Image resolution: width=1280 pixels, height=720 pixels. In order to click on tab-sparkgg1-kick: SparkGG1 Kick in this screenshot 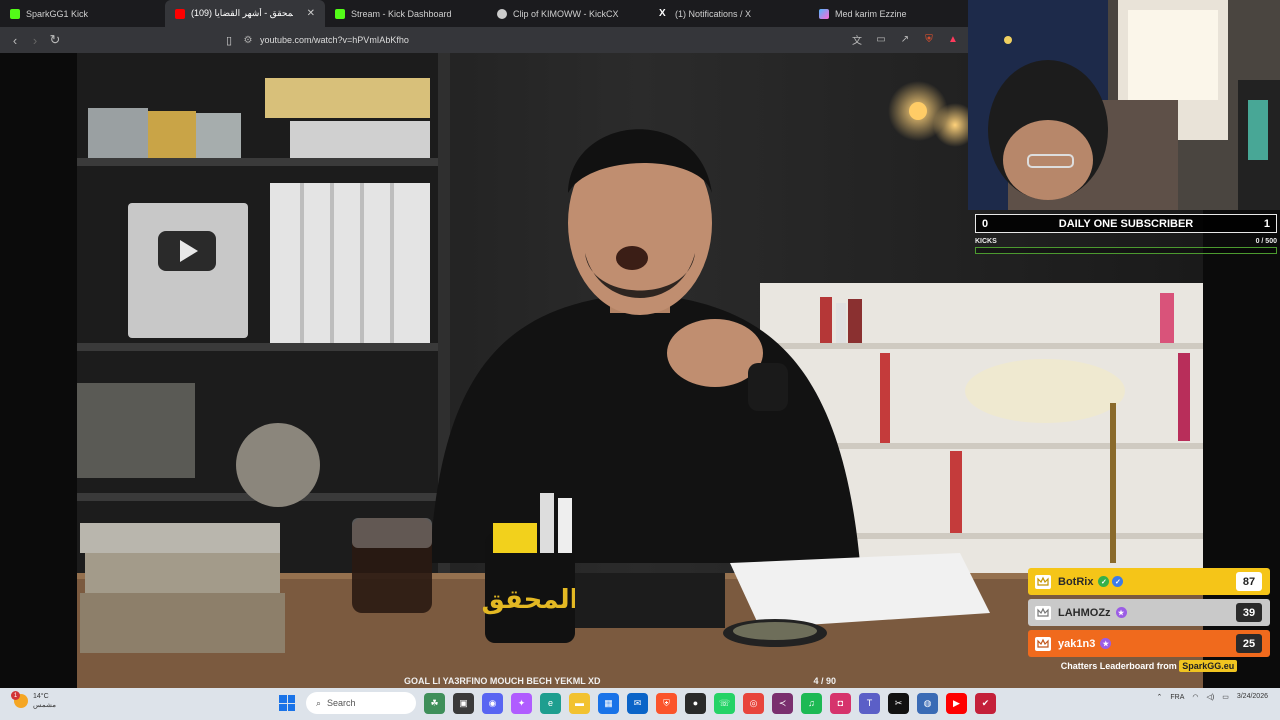, I will do `click(82, 13)`.